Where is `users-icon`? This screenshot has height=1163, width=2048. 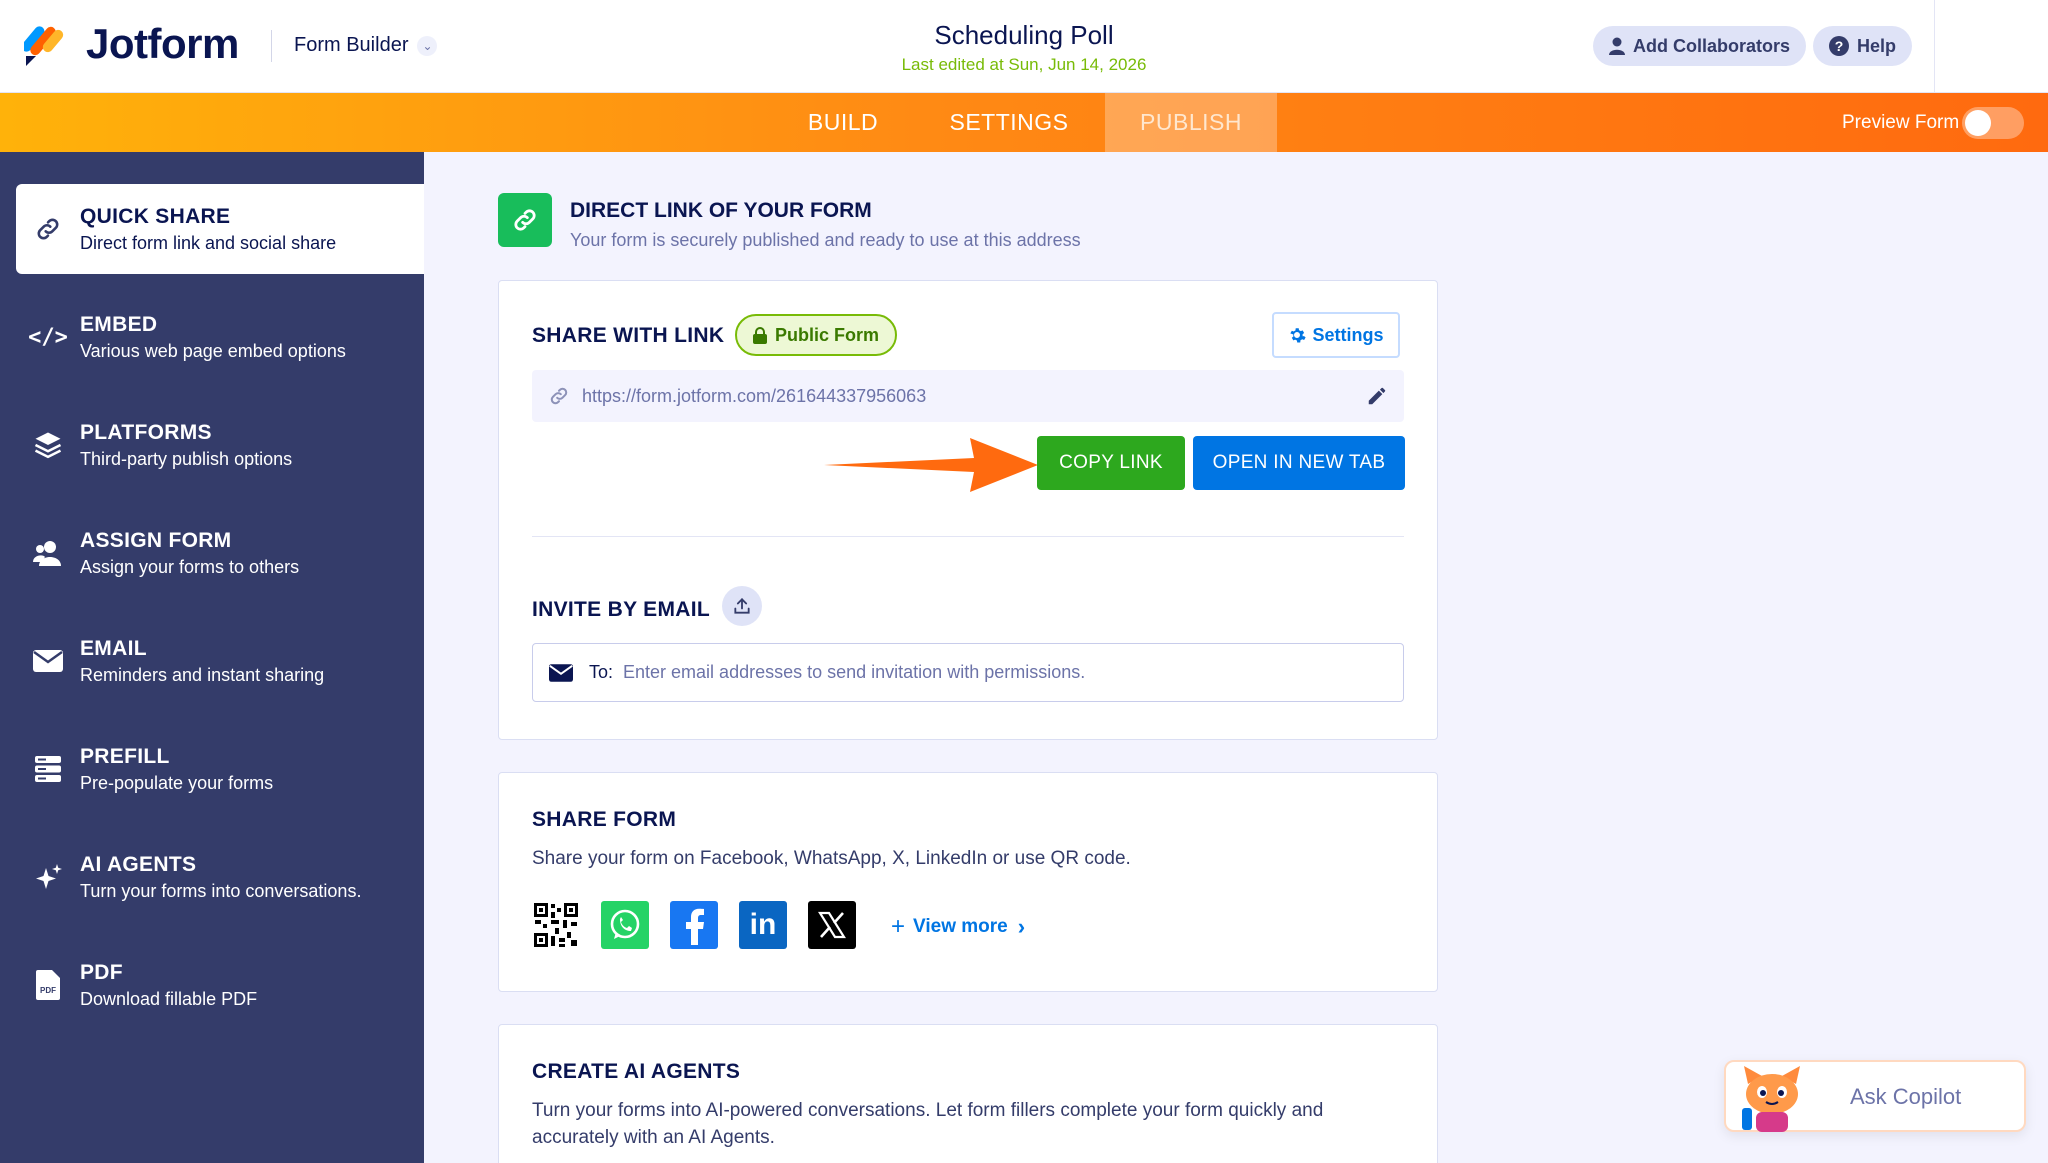
users-icon is located at coordinates (48, 553).